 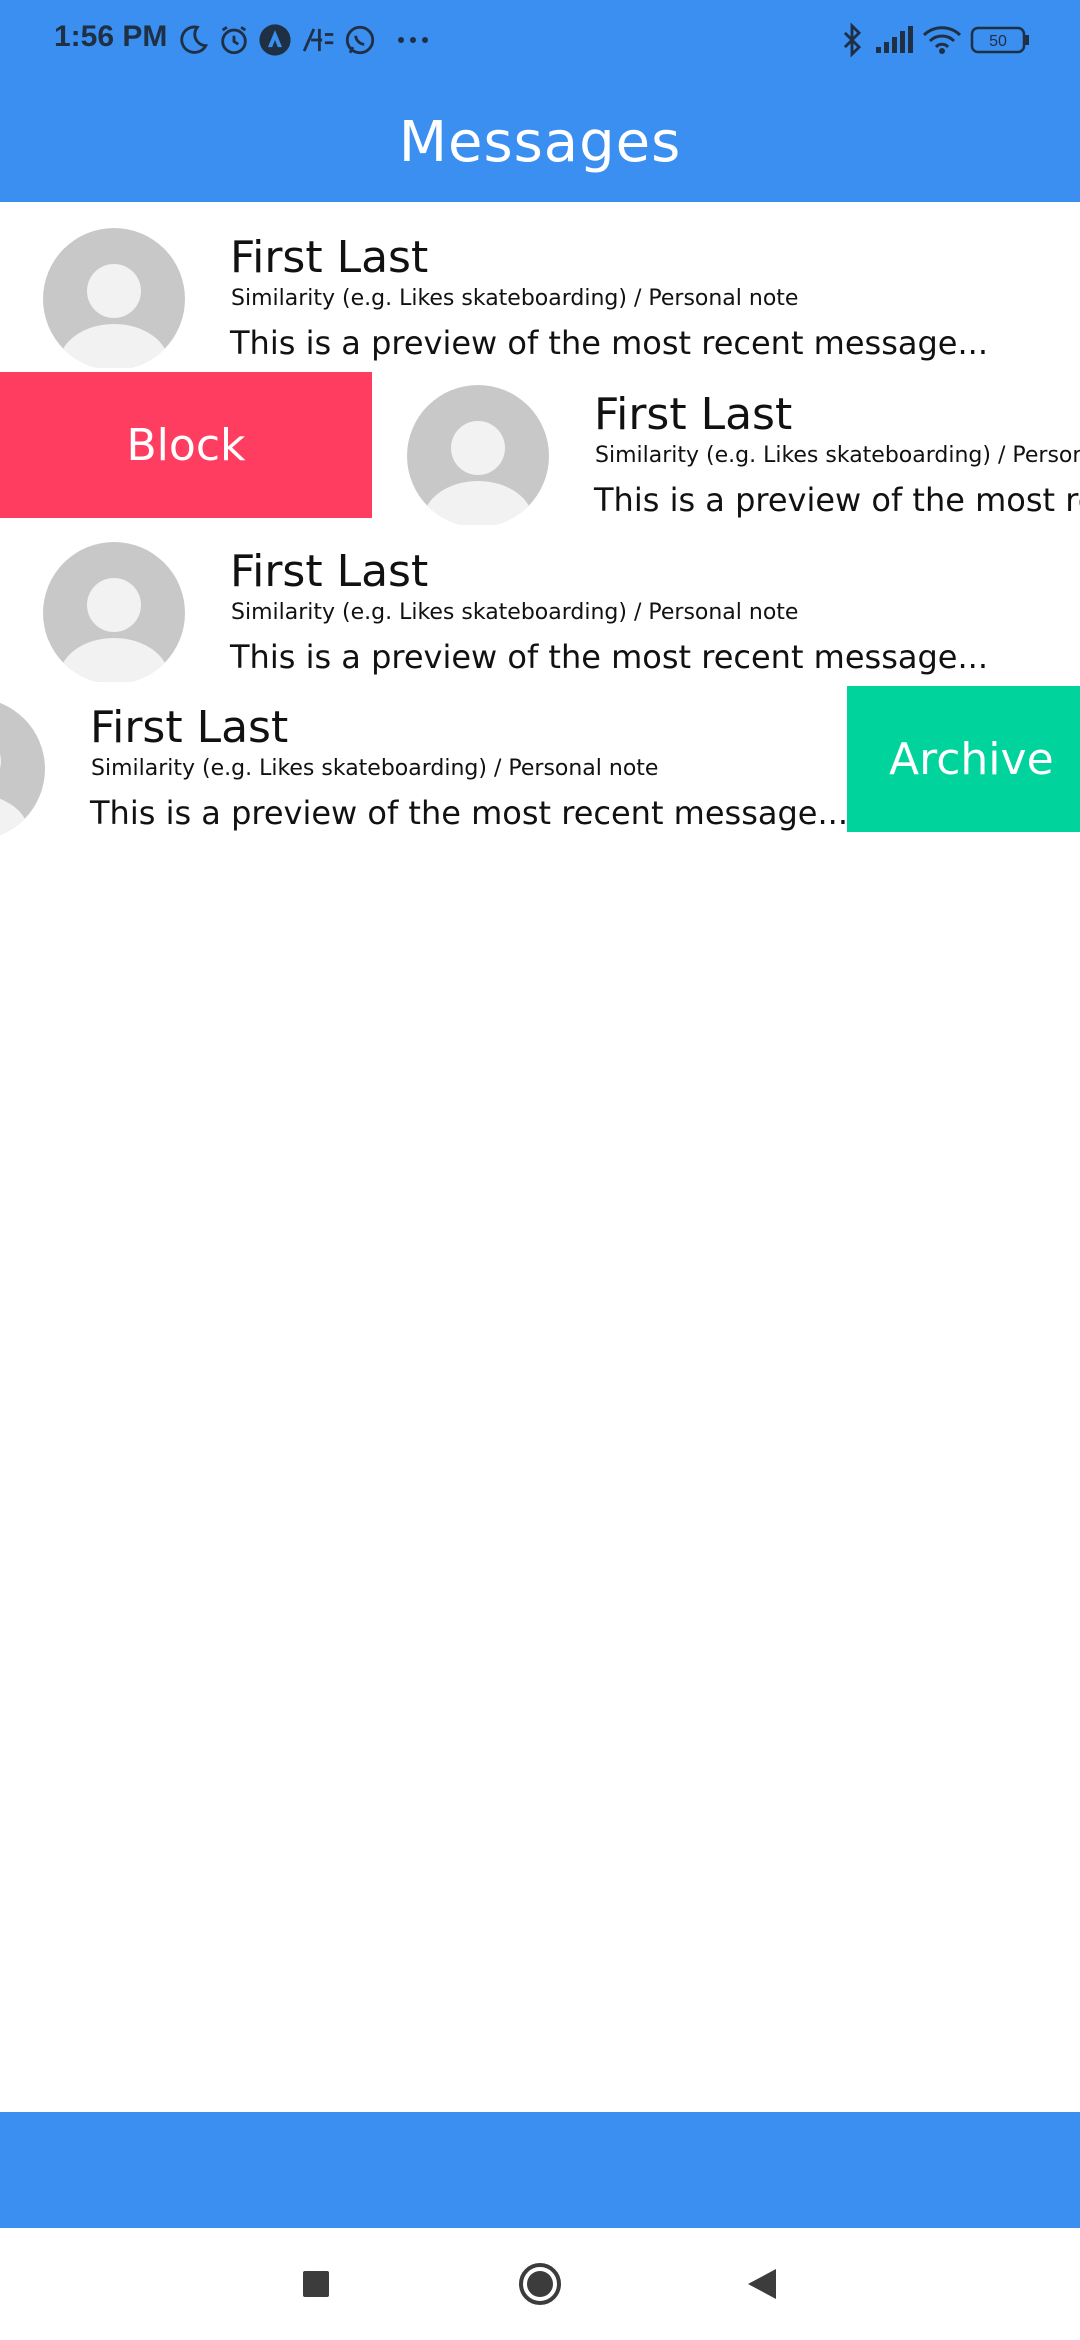 What do you see at coordinates (540, 2170) in the screenshot?
I see `bottom-bar` at bounding box center [540, 2170].